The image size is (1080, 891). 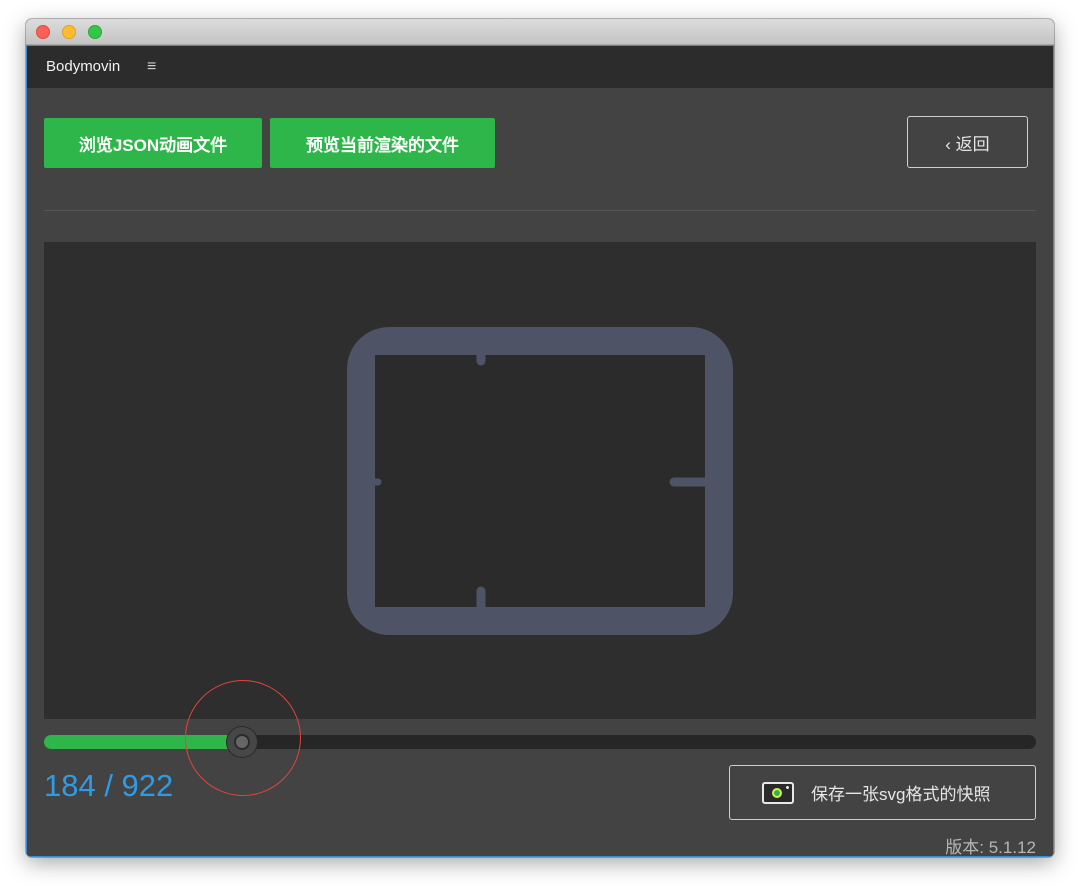 I want to click on preview-rendered-label: 预览当前渲染的文件, so click(x=382, y=145).